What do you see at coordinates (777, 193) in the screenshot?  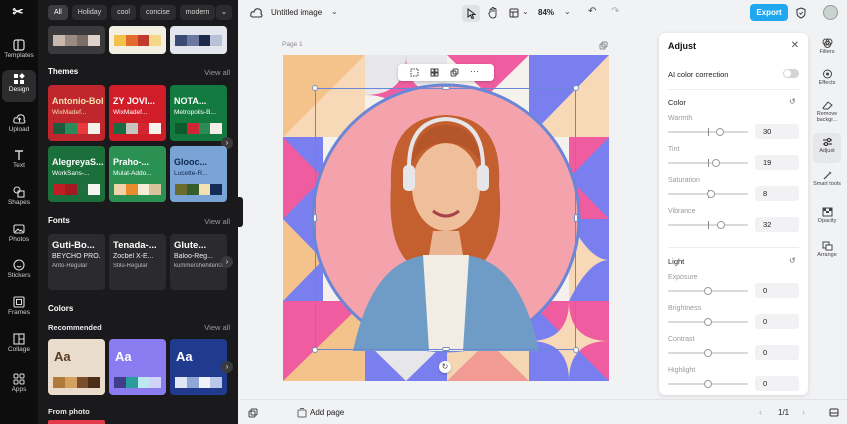 I see `color-value-input: 8` at bounding box center [777, 193].